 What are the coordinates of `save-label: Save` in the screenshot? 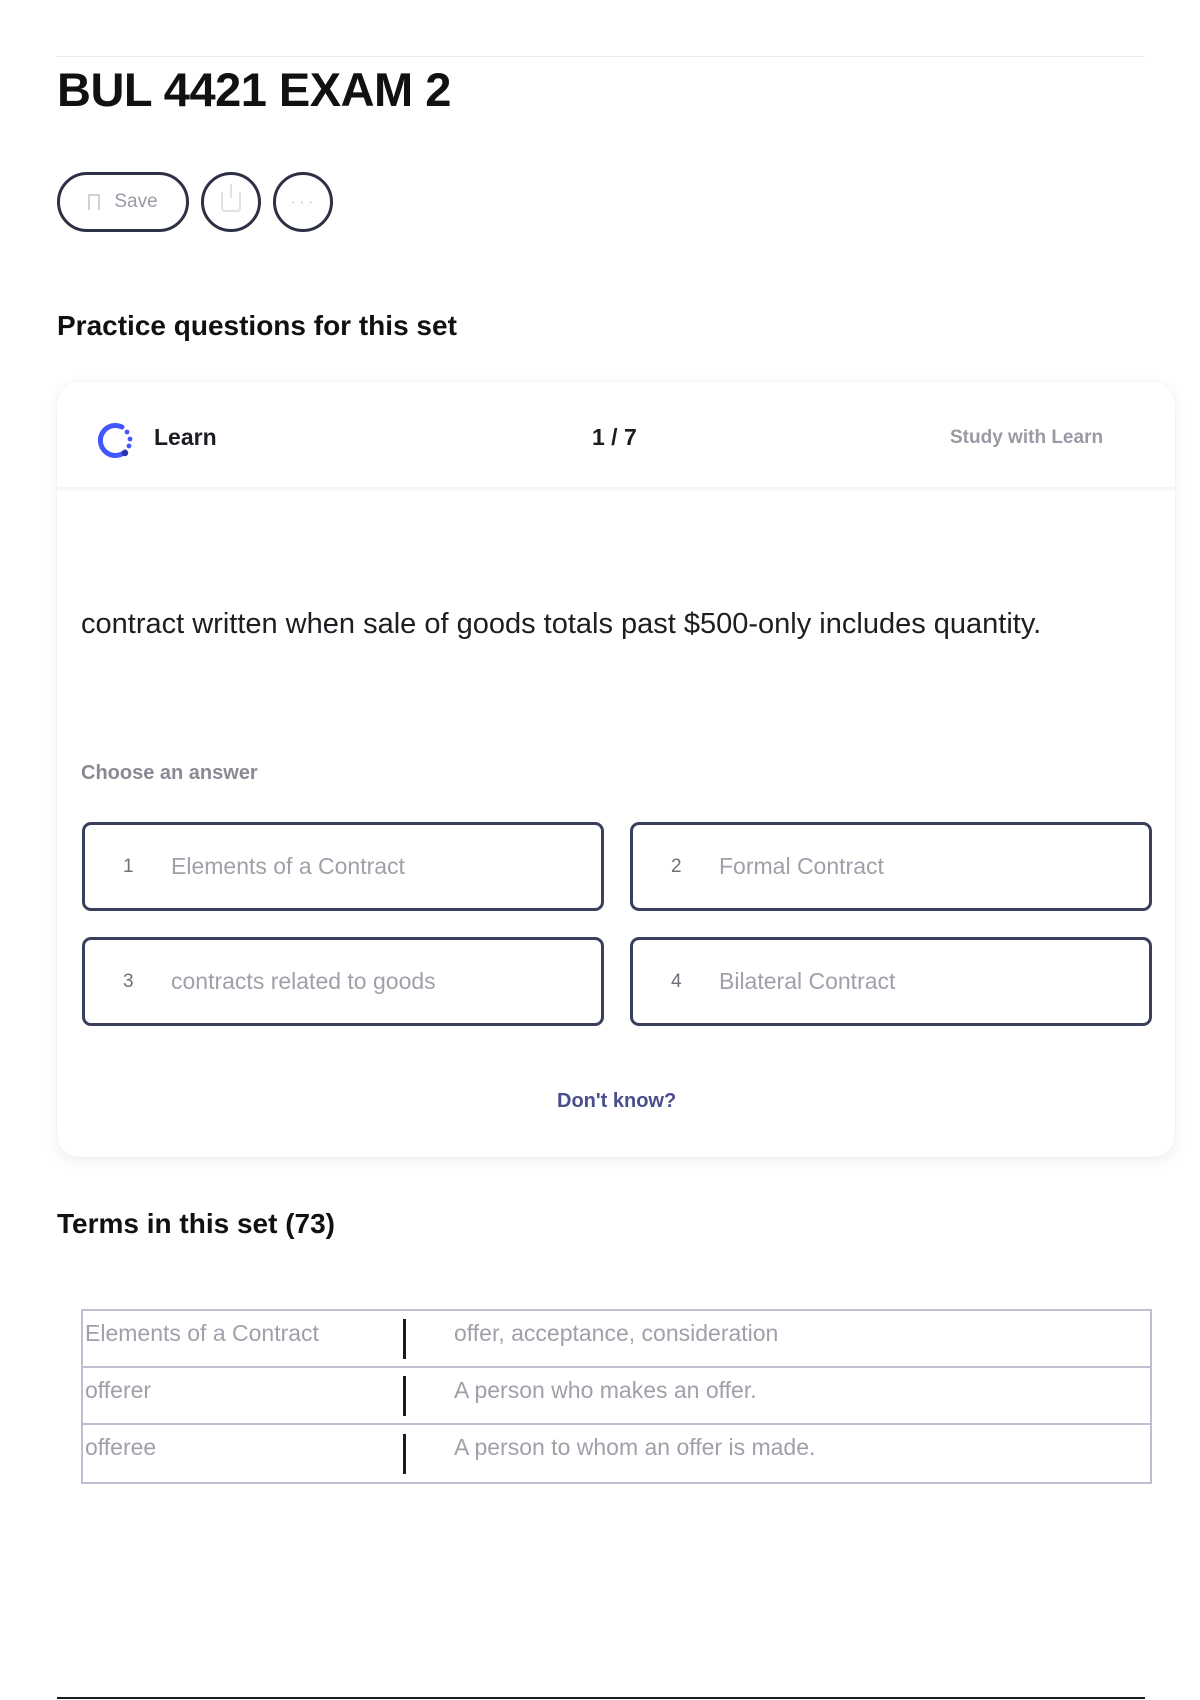 It's located at (136, 201).